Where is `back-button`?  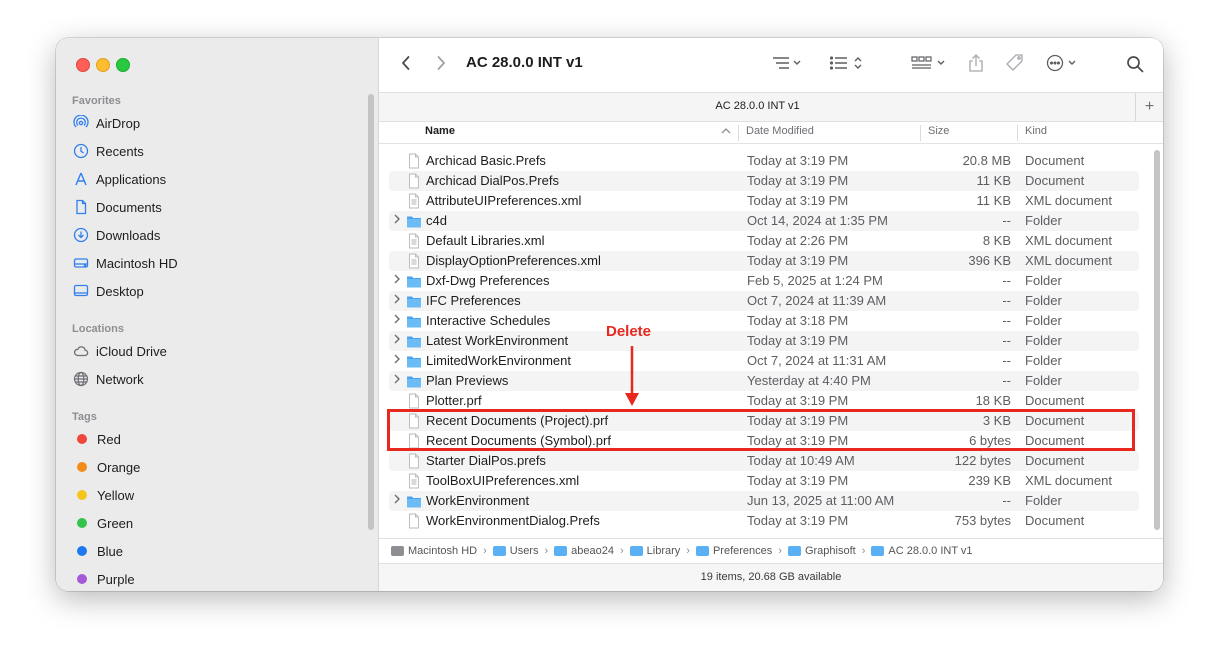
back-button is located at coordinates (406, 63).